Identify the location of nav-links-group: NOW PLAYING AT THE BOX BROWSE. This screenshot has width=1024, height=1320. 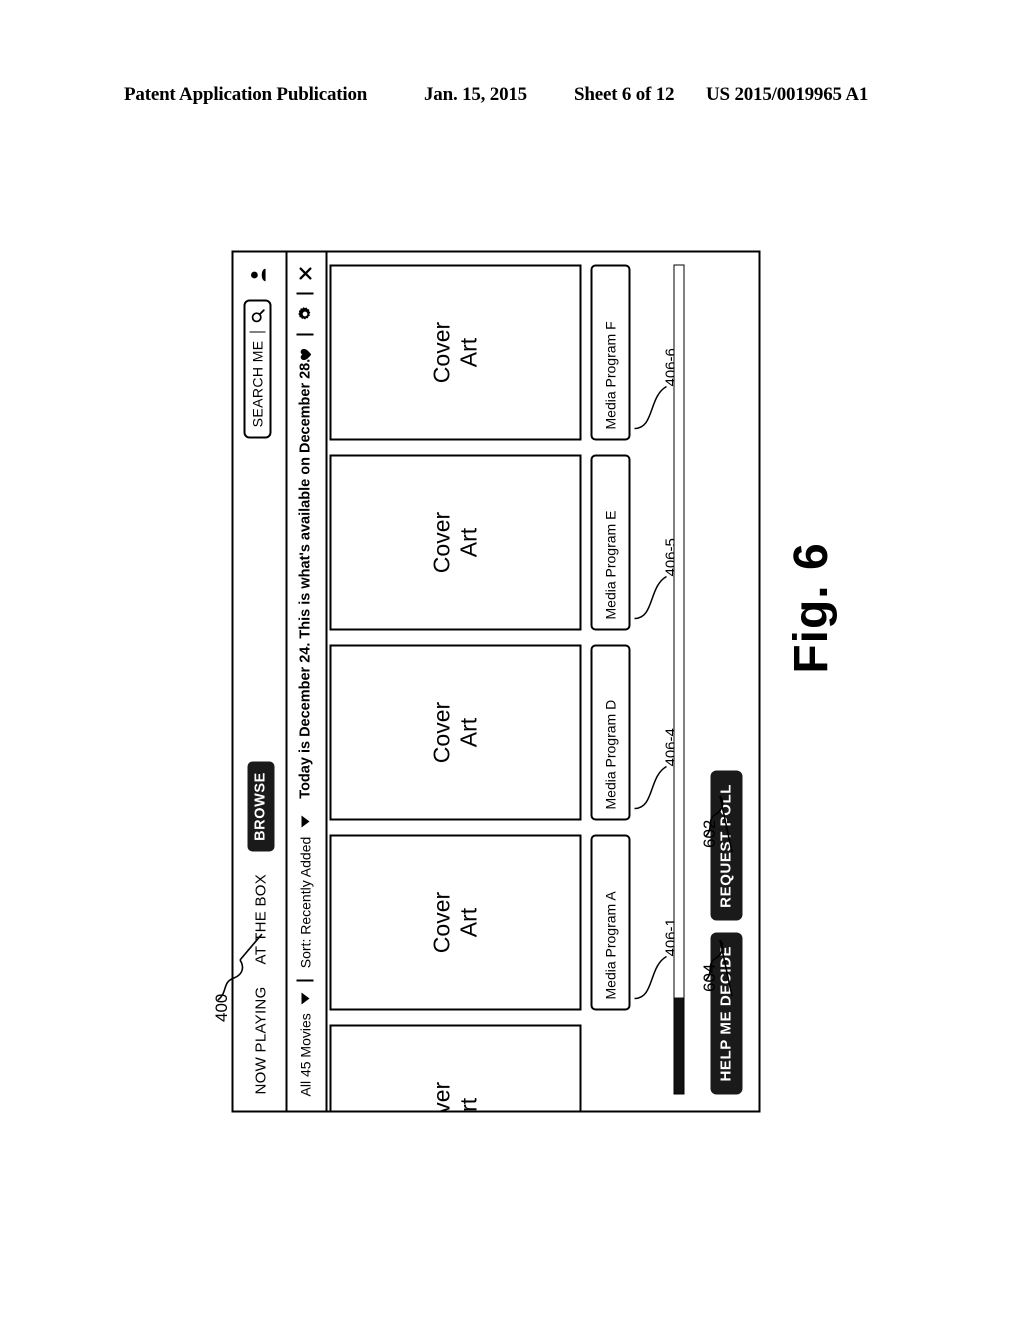
(260, 927).